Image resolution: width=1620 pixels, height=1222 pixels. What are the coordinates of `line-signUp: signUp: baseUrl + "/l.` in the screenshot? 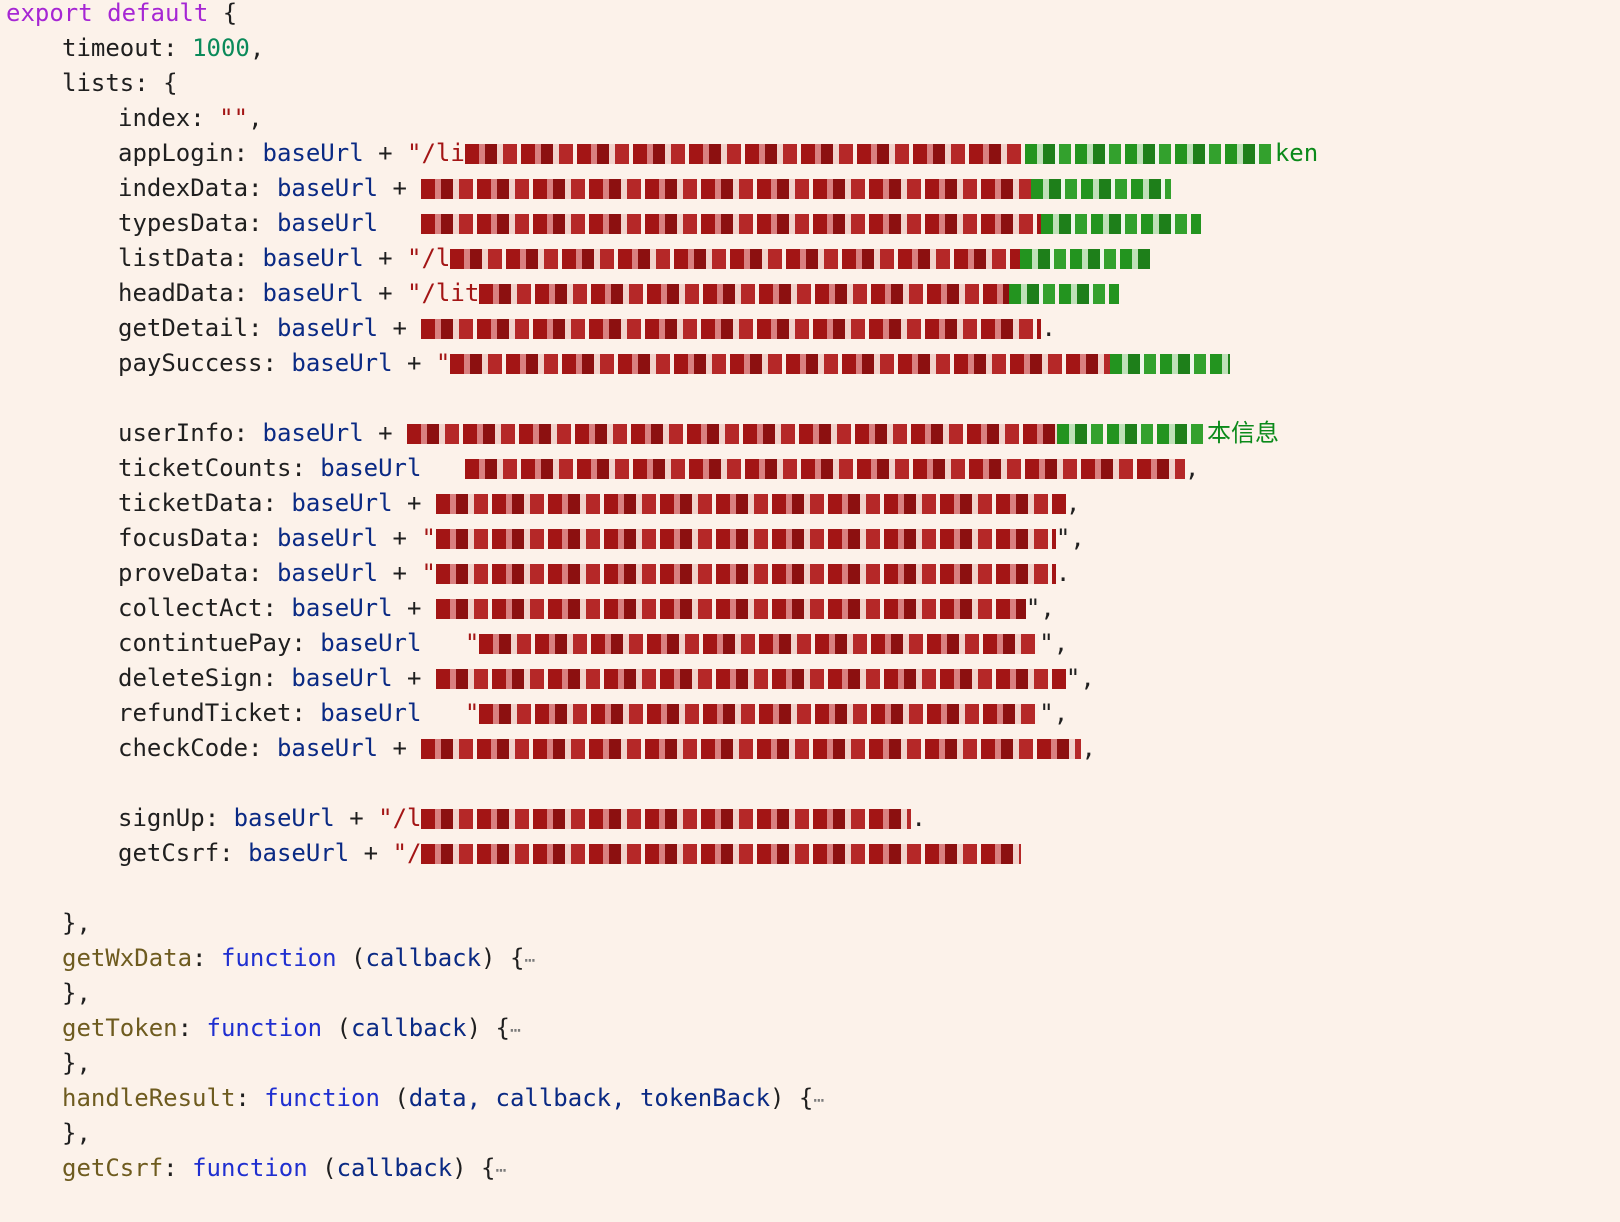 It's located at (522, 818).